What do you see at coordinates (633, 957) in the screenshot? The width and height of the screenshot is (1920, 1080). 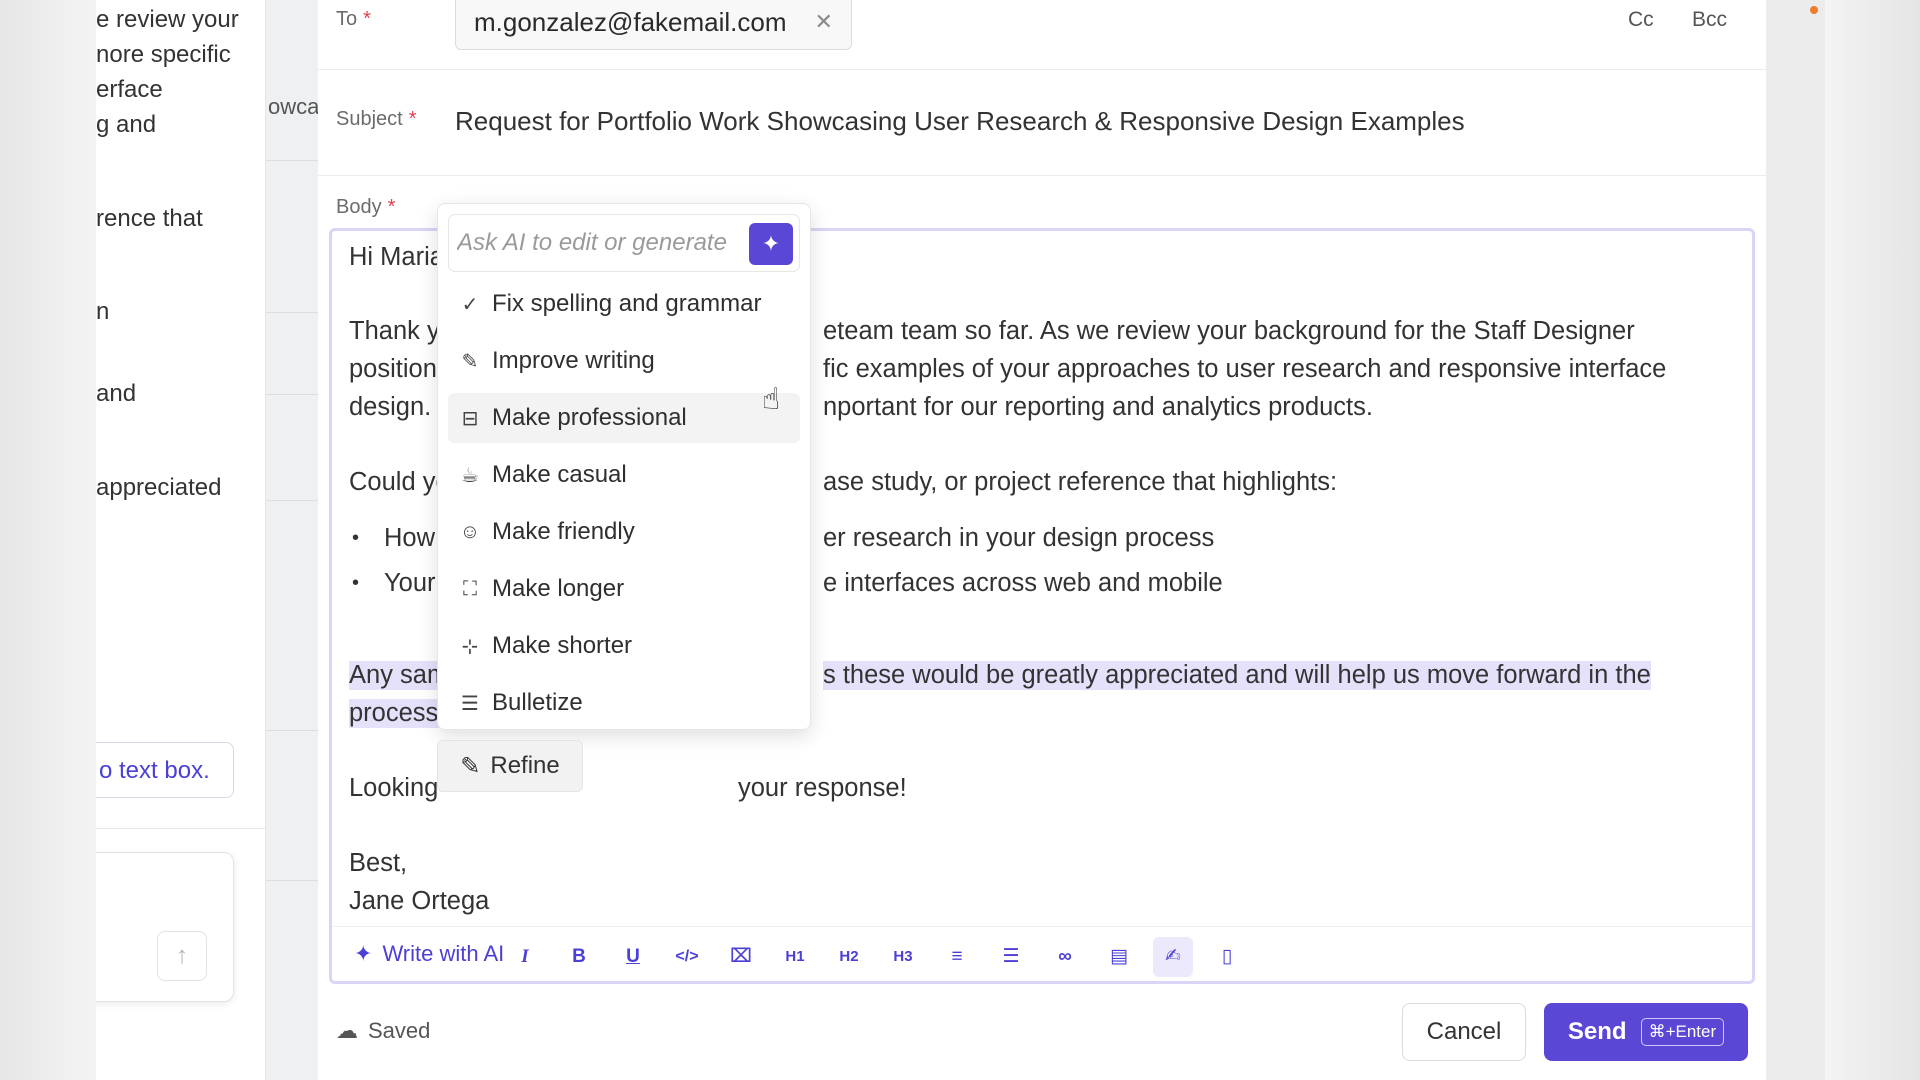 I see `underline-button: U` at bounding box center [633, 957].